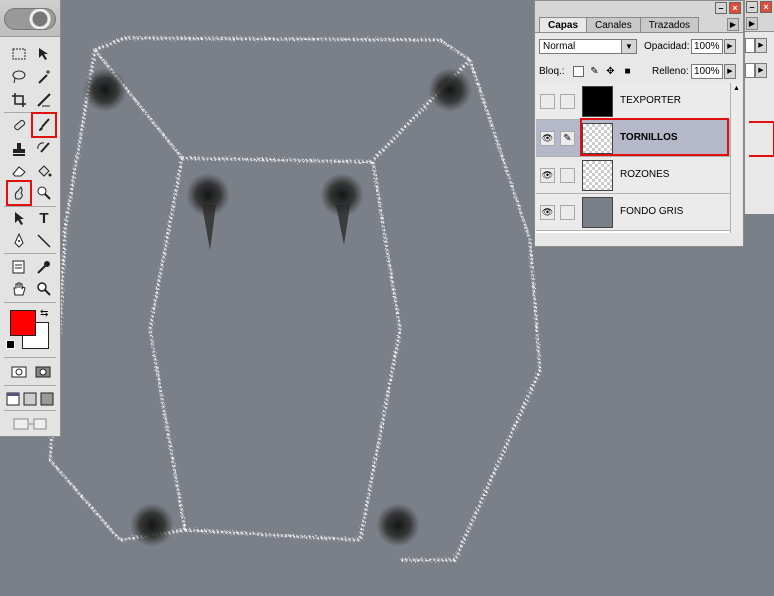  I want to click on toolbox-titlebar, so click(30, 18).